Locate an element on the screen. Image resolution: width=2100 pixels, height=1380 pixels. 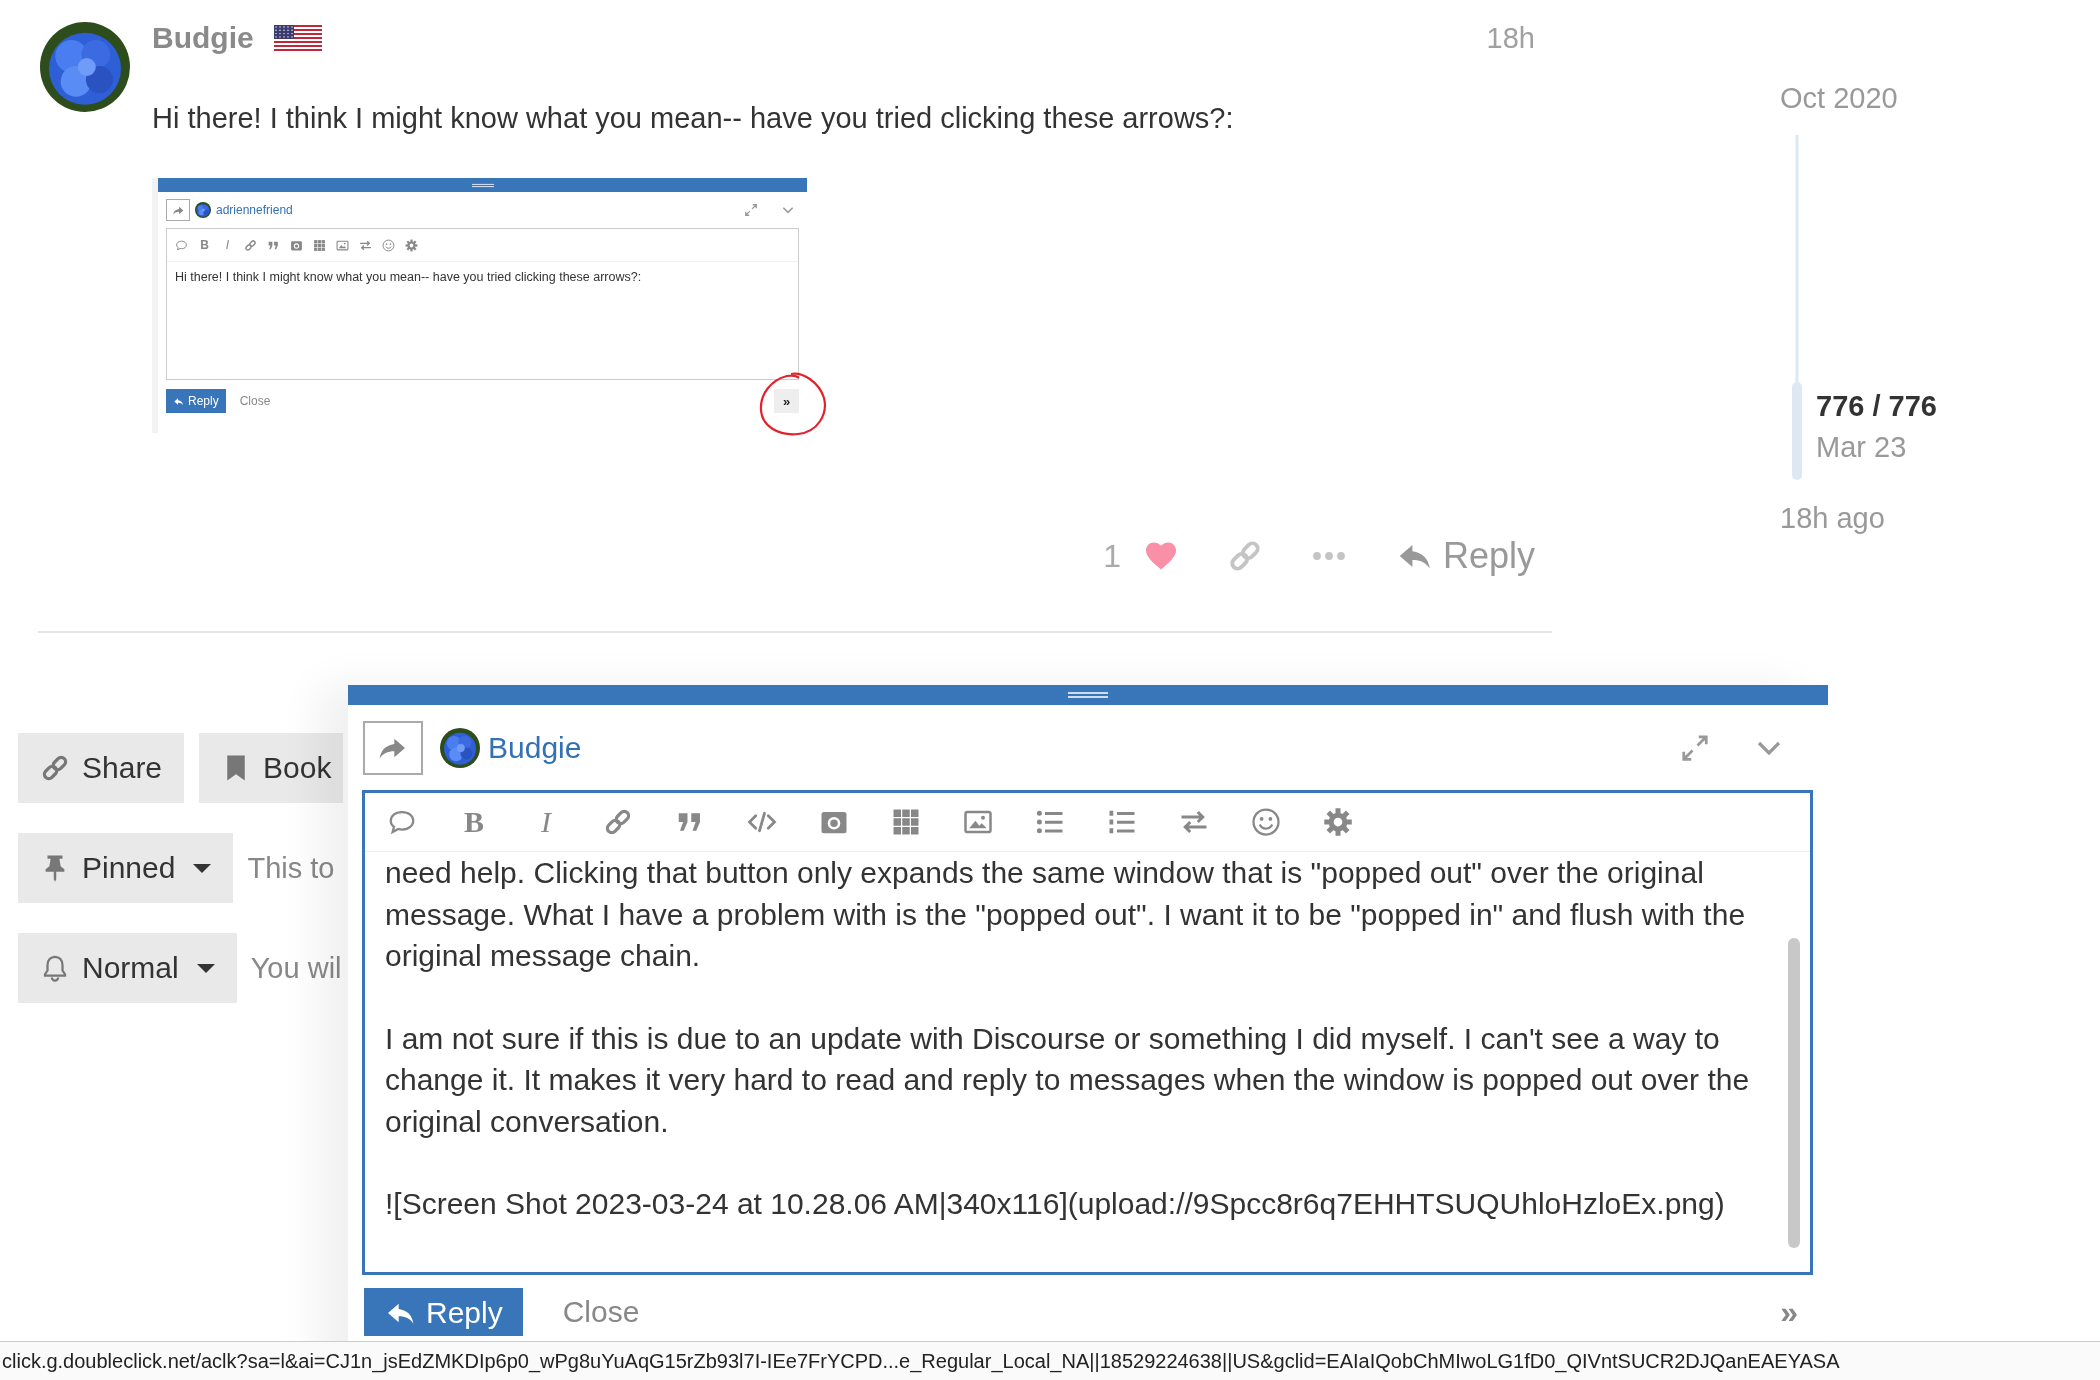
editor-paragraph: I am not sure if this is due to an update with Discourse or something I did myself. I can't see a way to change it. It makes it very hard to read and reply to messages when the window is popped out over the original conversation. is located at coordinates (1068, 1080).